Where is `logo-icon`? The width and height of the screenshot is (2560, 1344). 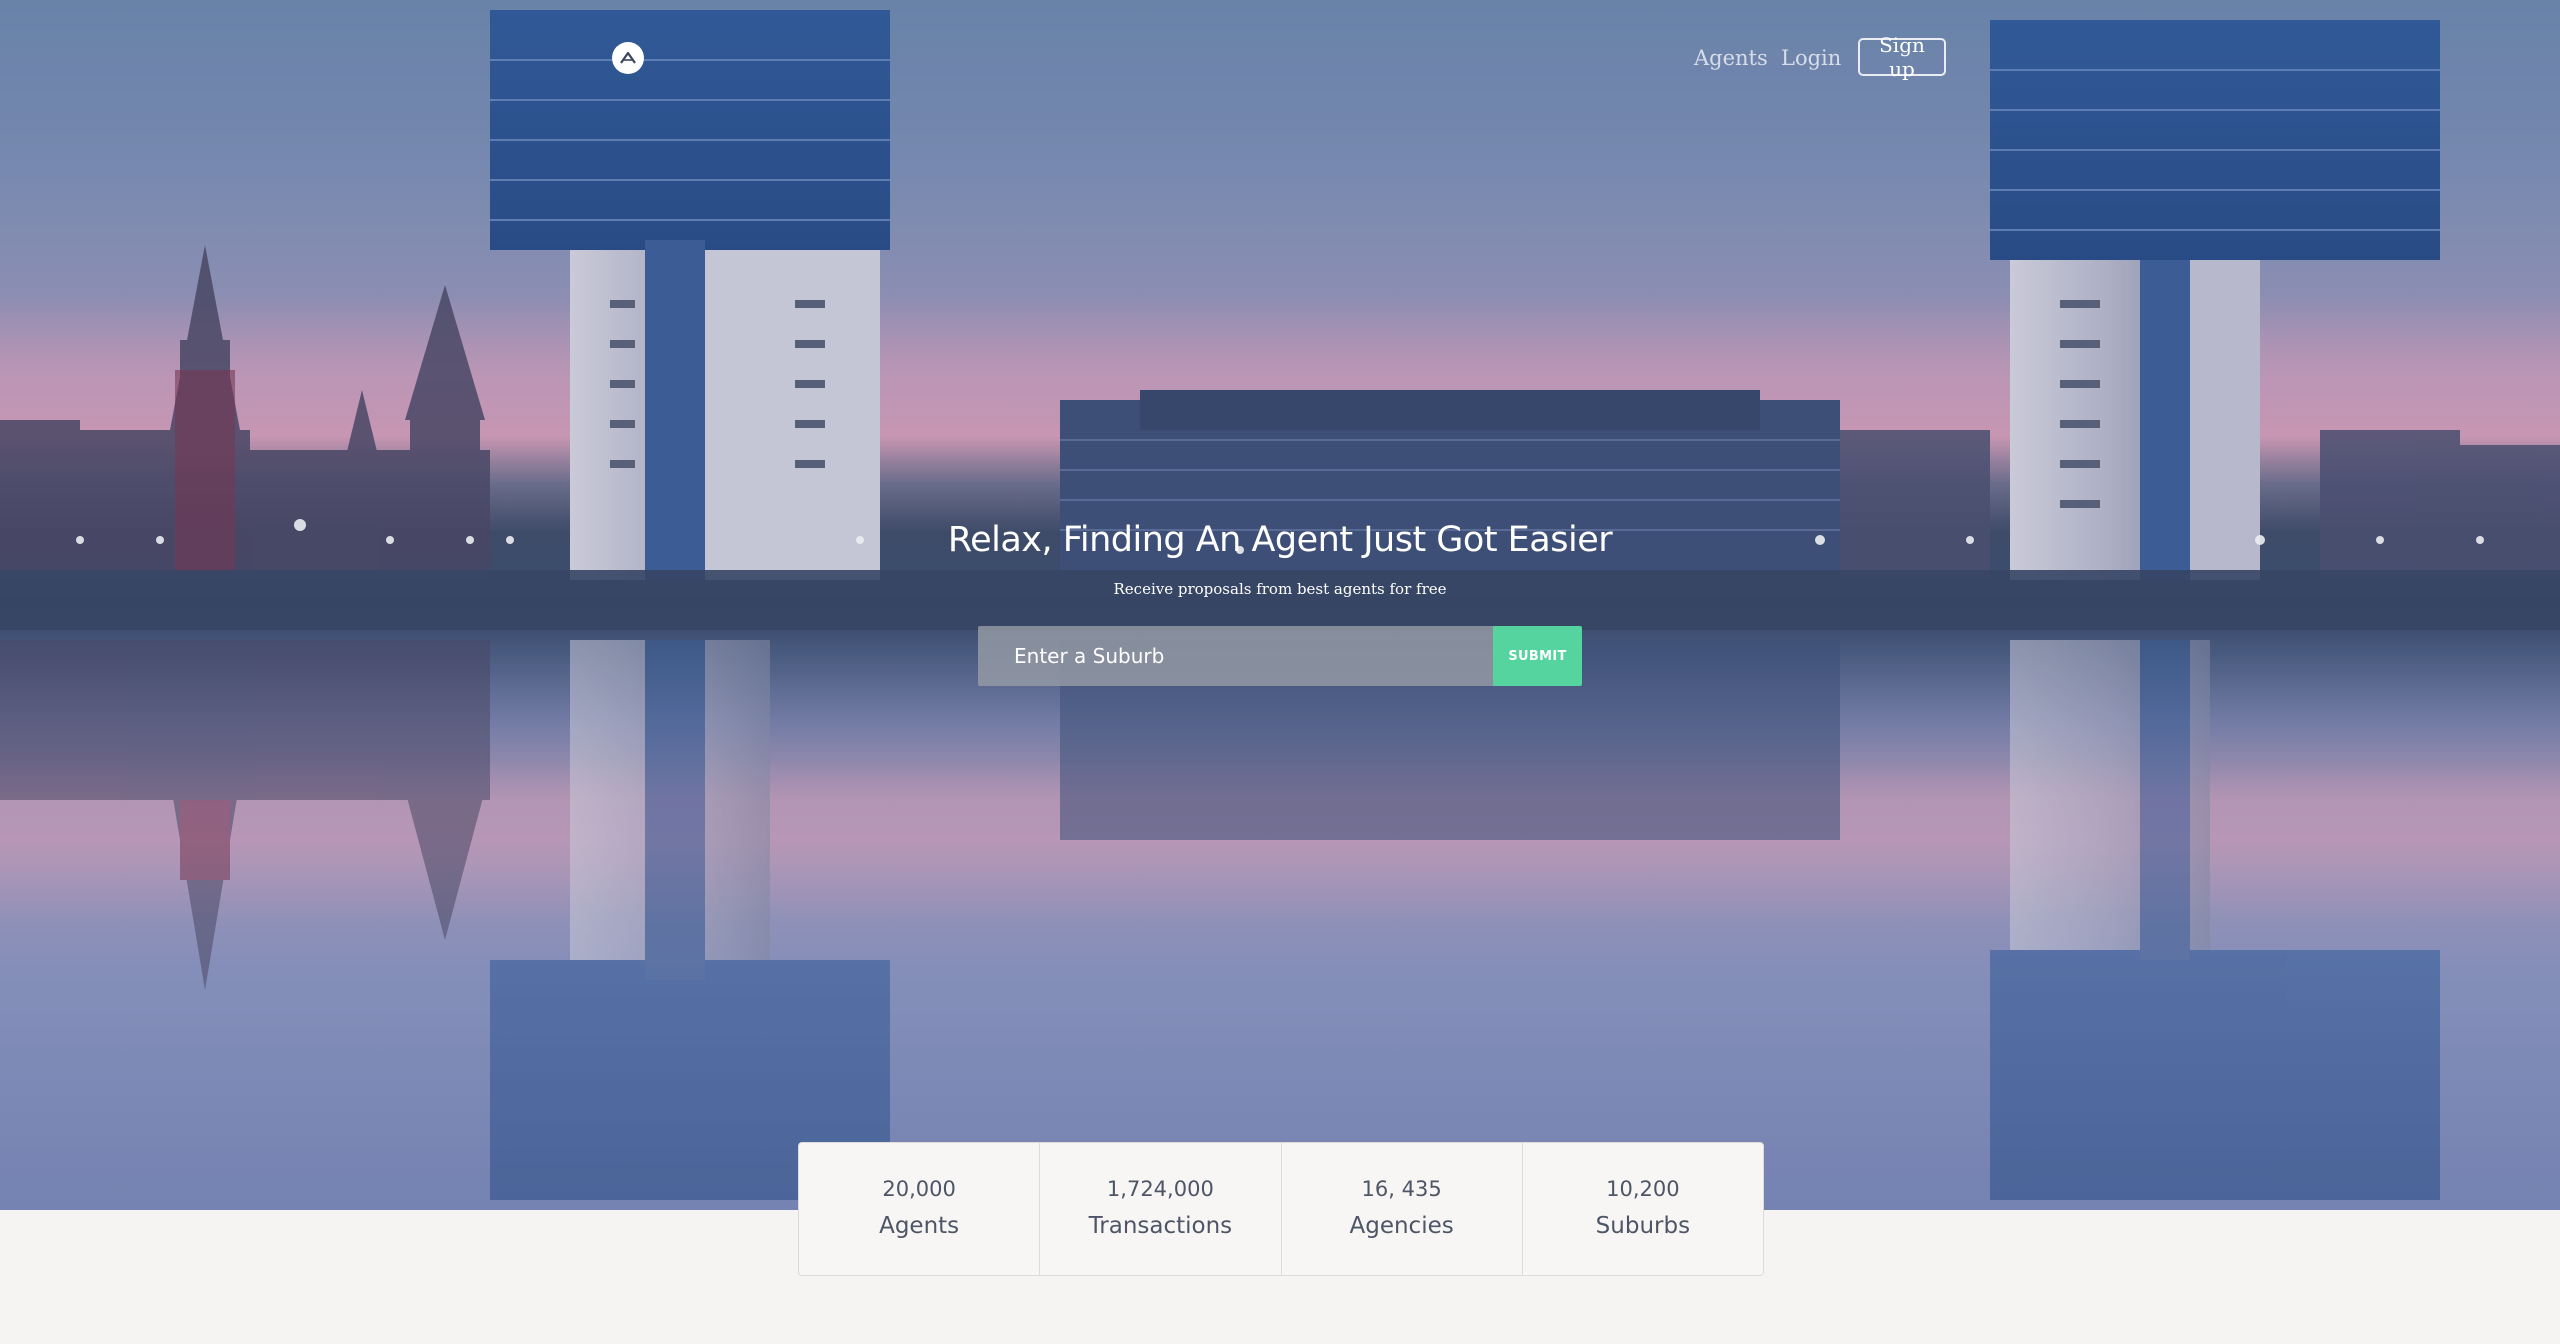
logo-icon is located at coordinates (628, 58).